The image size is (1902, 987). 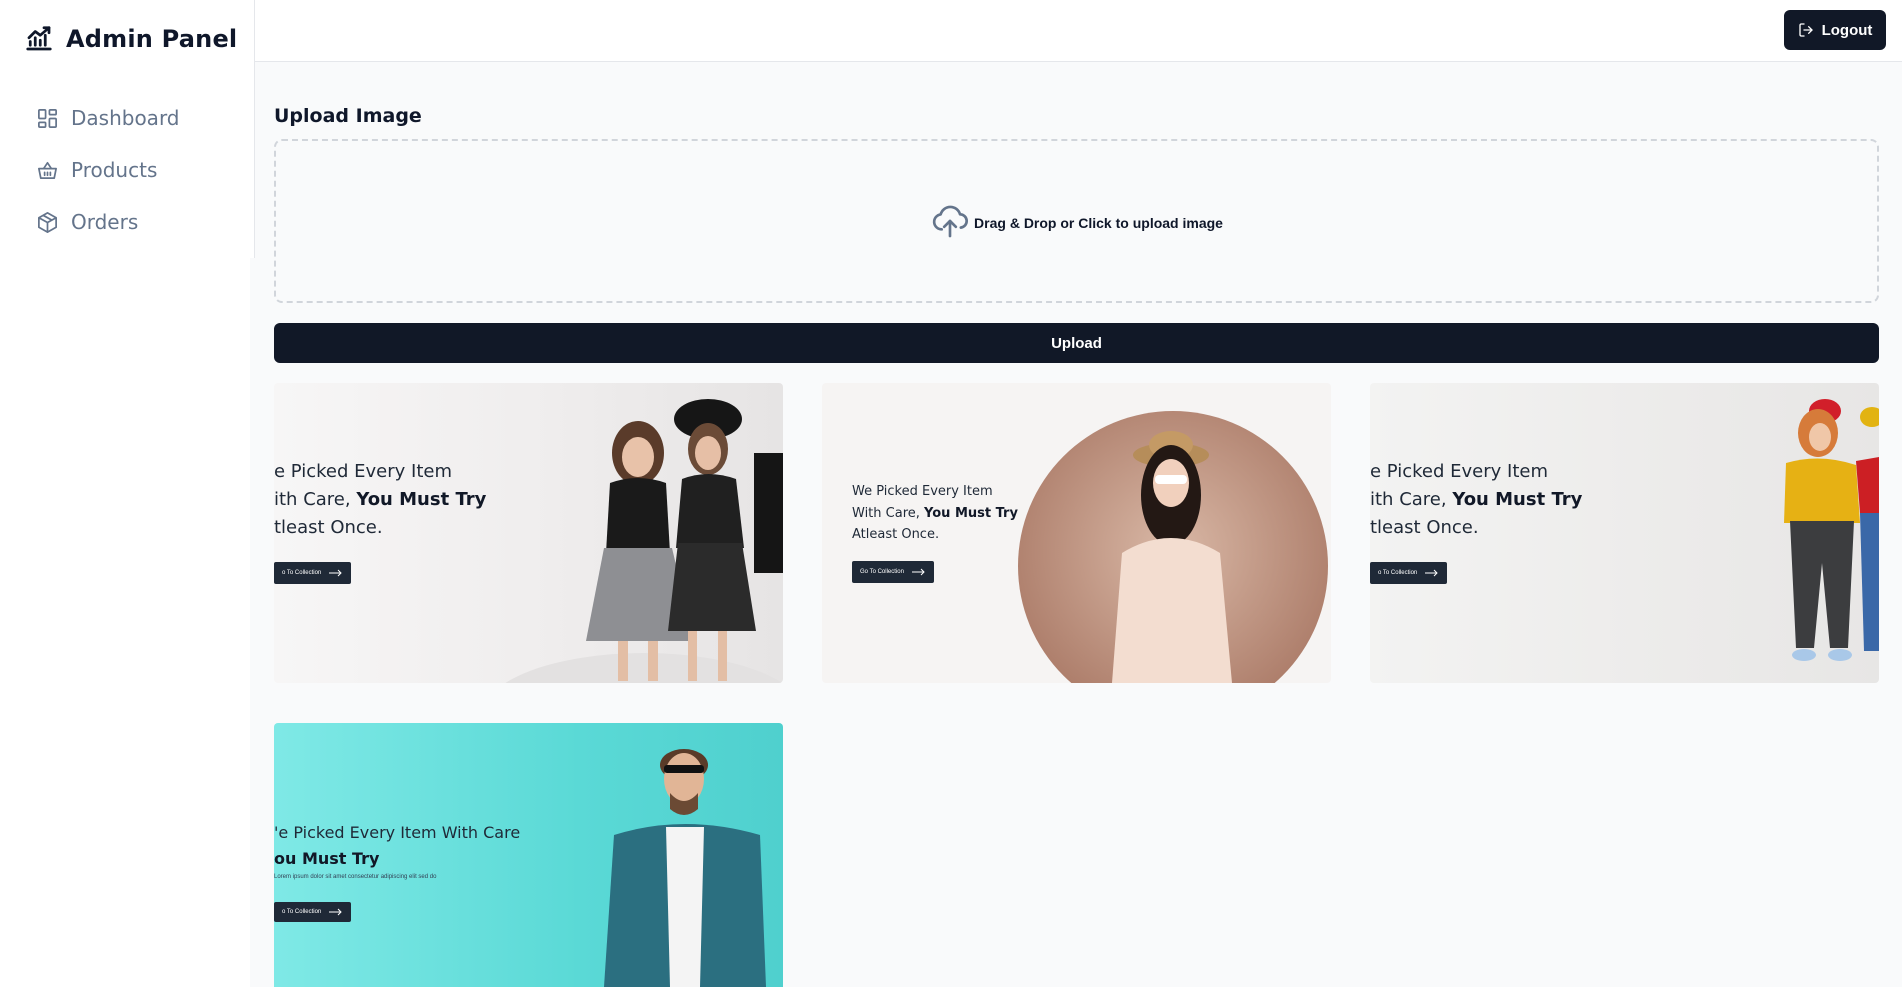 I want to click on topbar: Logout, so click(x=1078, y=31).